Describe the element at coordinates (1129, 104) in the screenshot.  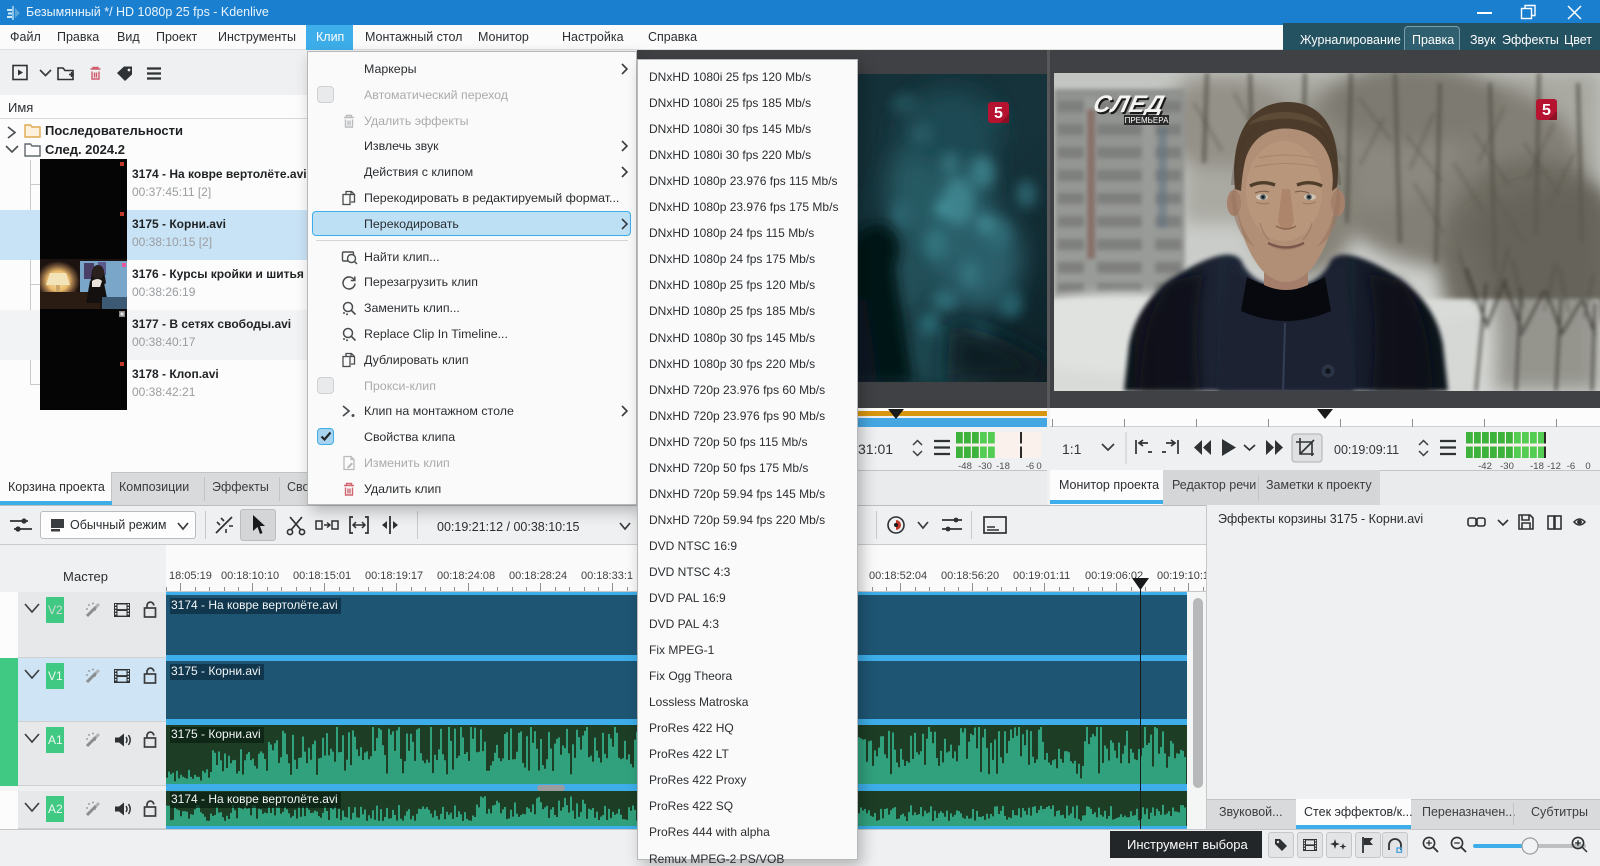
I see `svg-text: СЛЕД` at that location.